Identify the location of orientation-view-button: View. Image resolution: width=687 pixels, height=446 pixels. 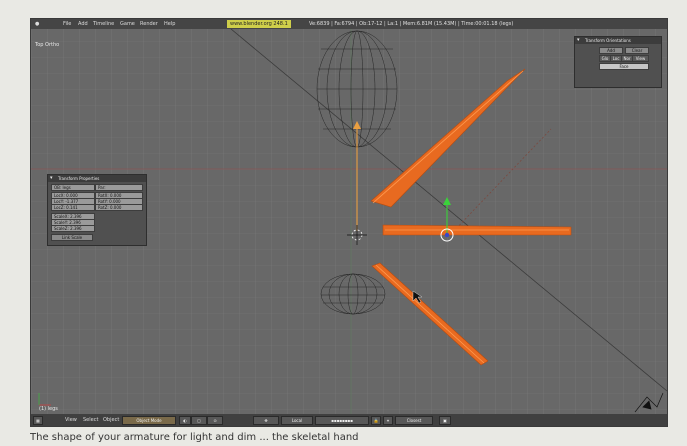
(640, 58).